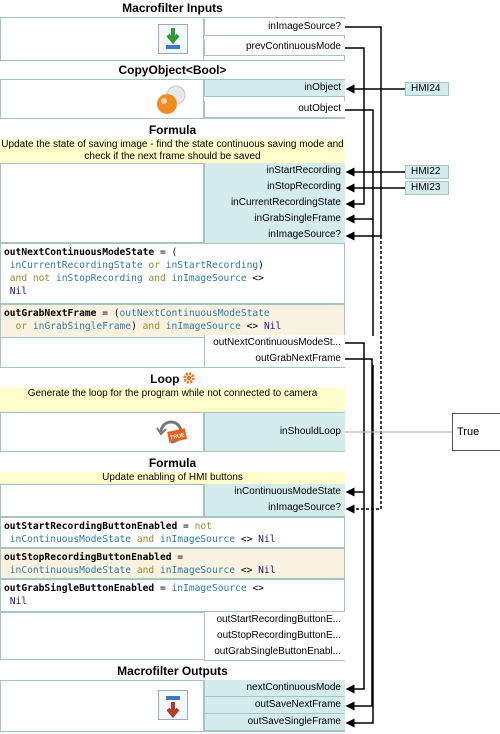  I want to click on wire-outobject, so click(359, 166).